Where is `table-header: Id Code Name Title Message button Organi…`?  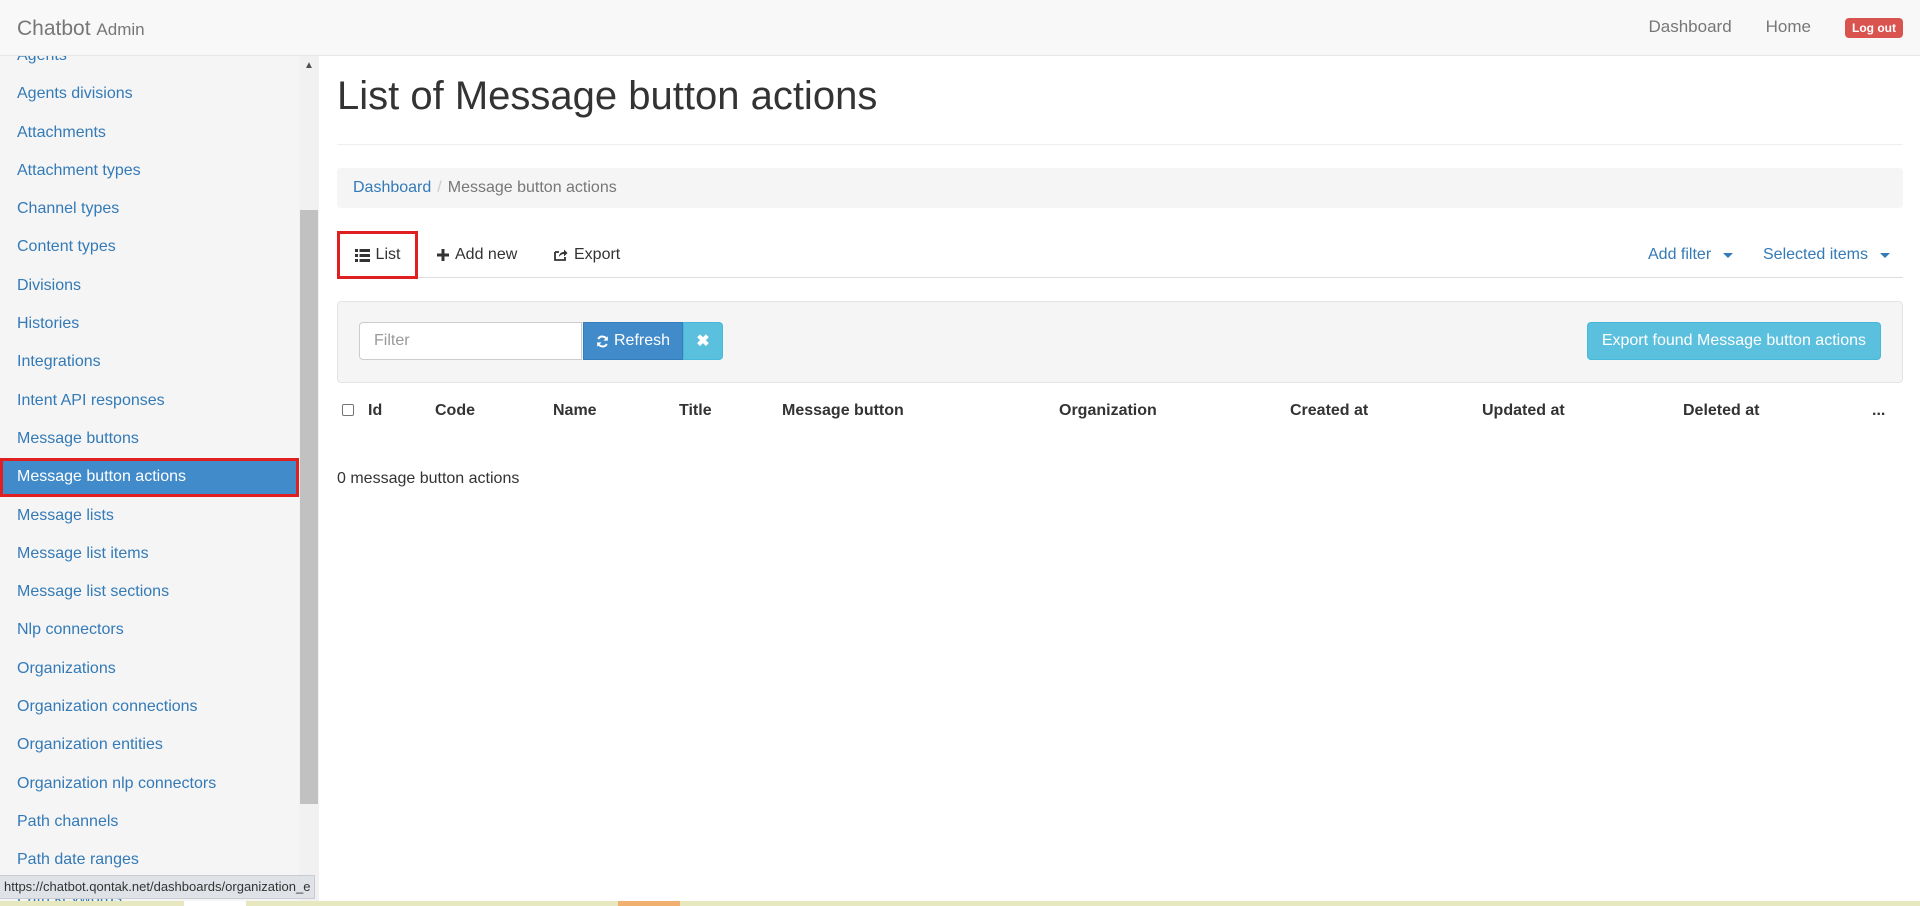
table-header: Id Code Name Title Message button Organi… is located at coordinates (1120, 411).